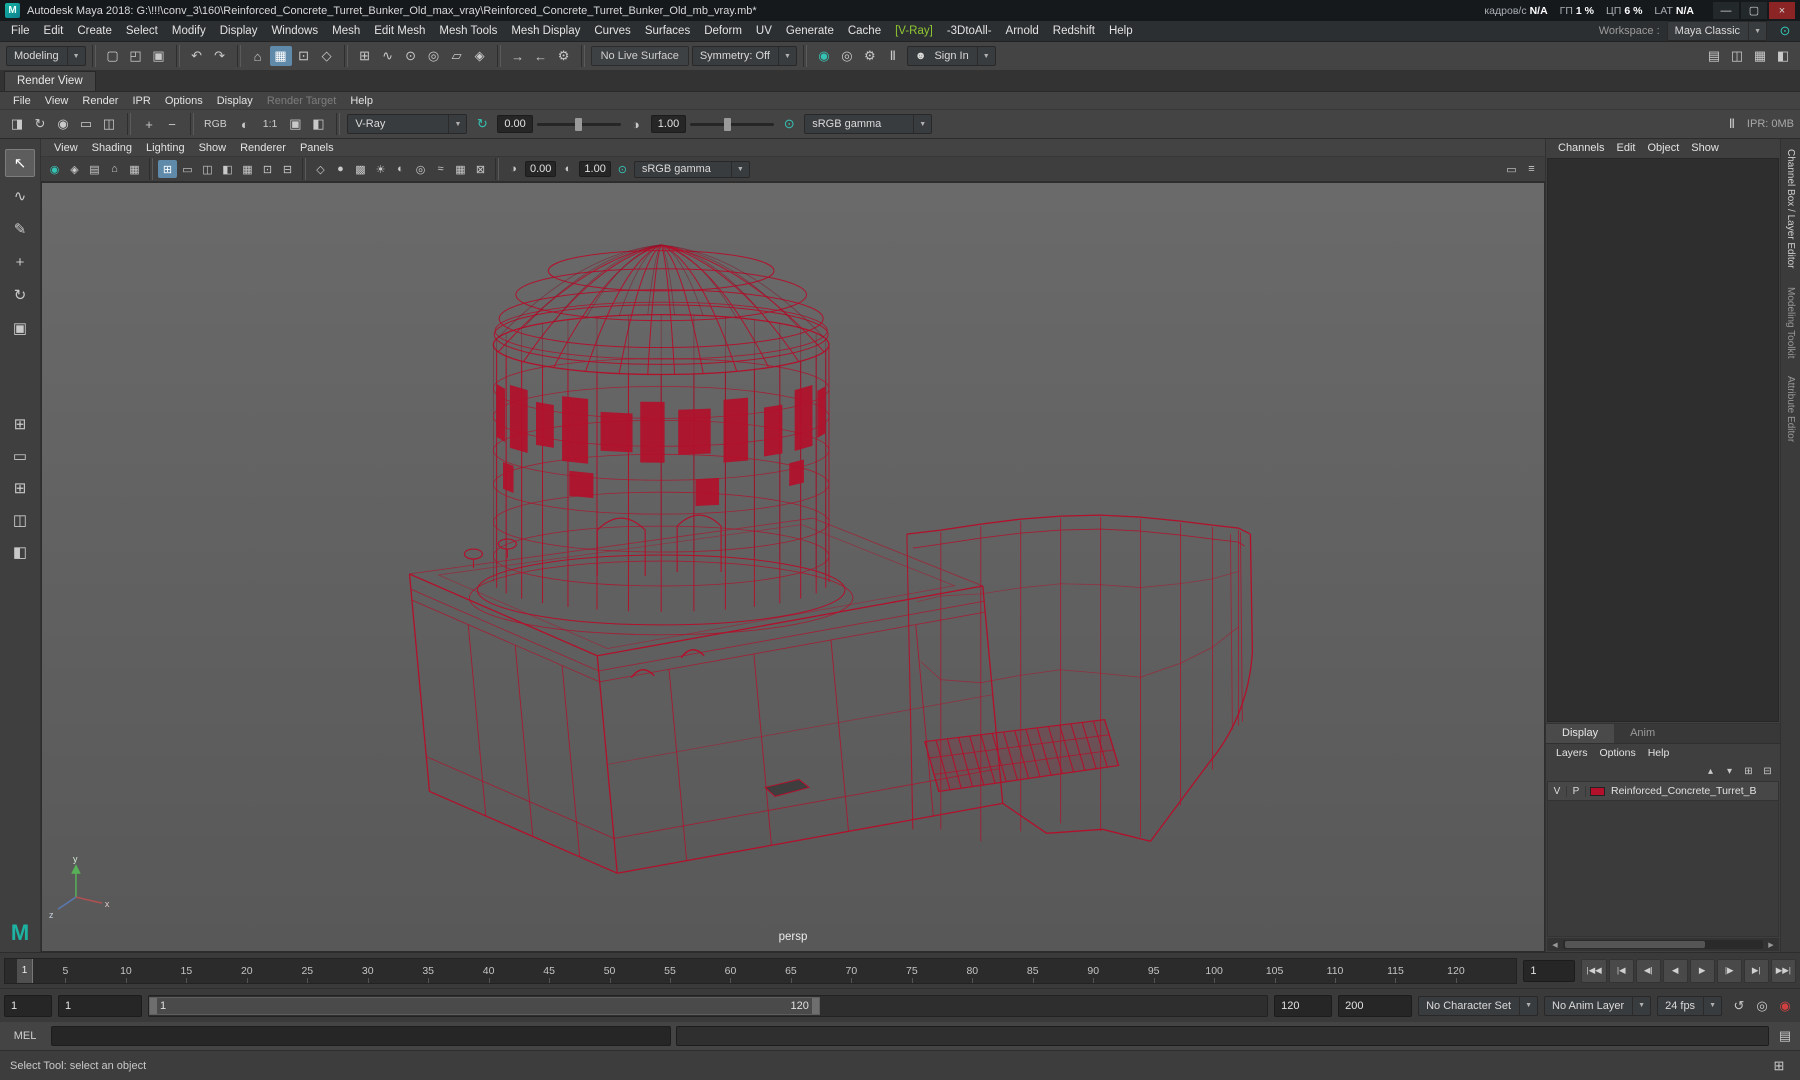 The width and height of the screenshot is (1800, 1080). Describe the element at coordinates (595, 169) in the screenshot. I see `viewport-gamma-field: 1.00` at that location.